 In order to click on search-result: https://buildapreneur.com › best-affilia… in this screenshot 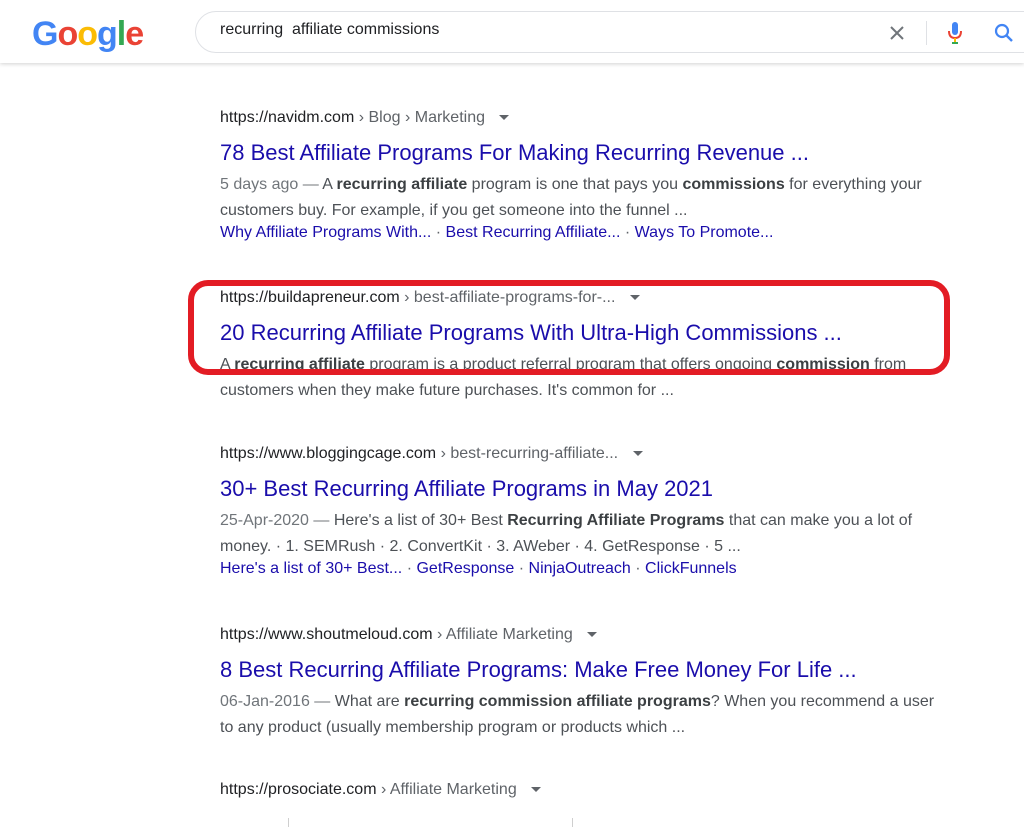, I will do `click(600, 346)`.